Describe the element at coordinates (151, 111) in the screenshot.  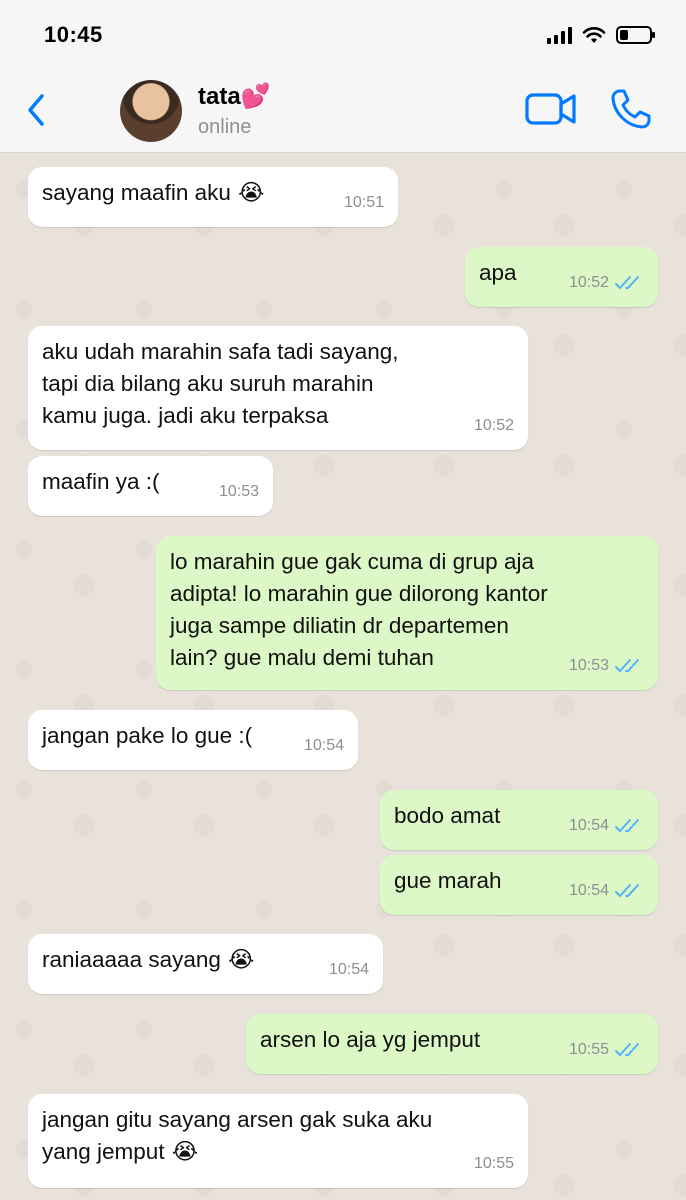
I see `contact-avatar` at that location.